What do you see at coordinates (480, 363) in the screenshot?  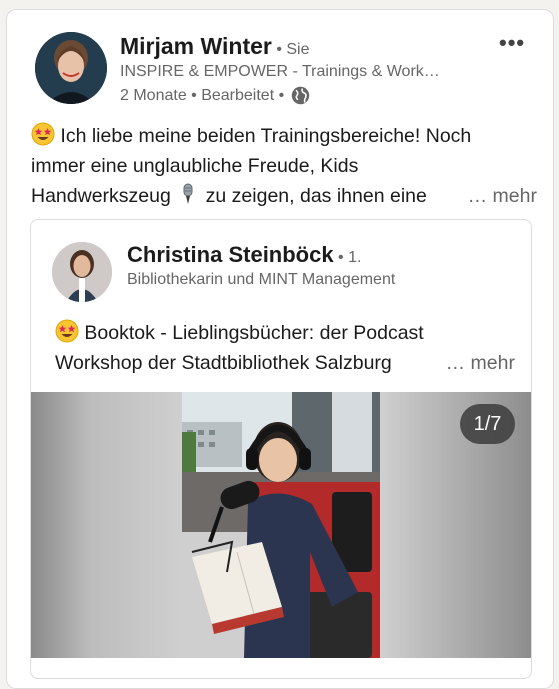 I see `shared-see-more-link: … mehr` at bounding box center [480, 363].